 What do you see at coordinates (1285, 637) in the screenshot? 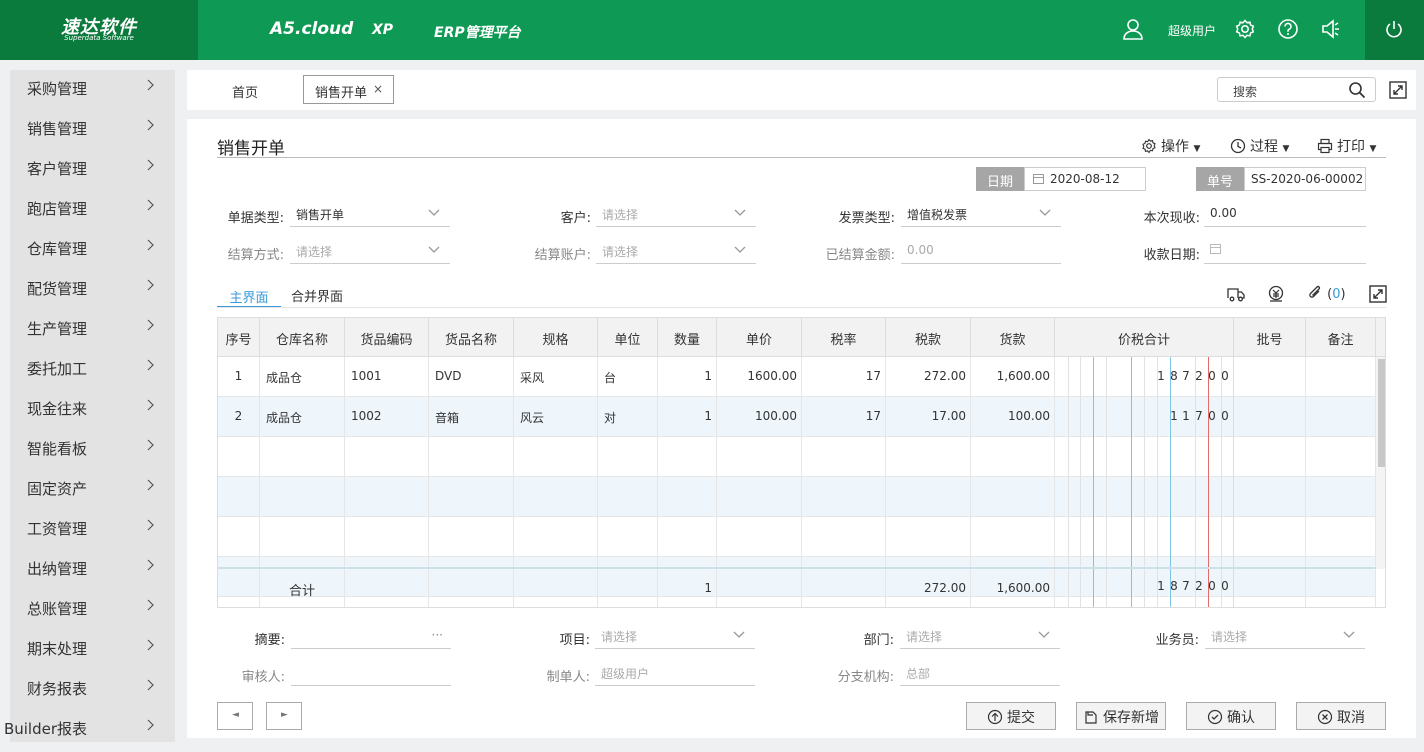
I see `salesman-field: 请选择` at bounding box center [1285, 637].